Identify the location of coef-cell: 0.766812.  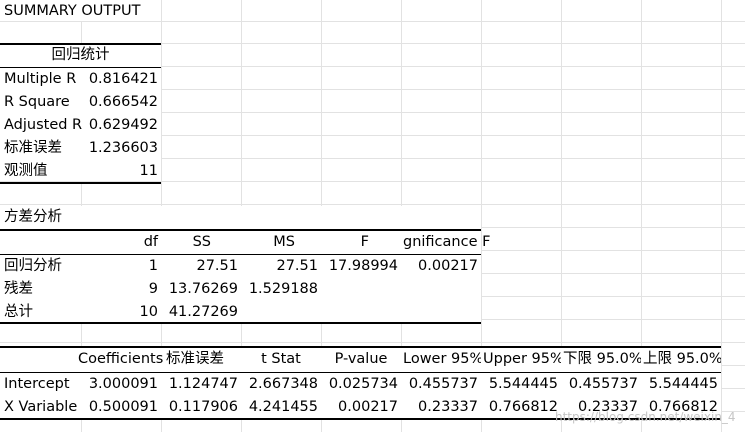
(523, 407).